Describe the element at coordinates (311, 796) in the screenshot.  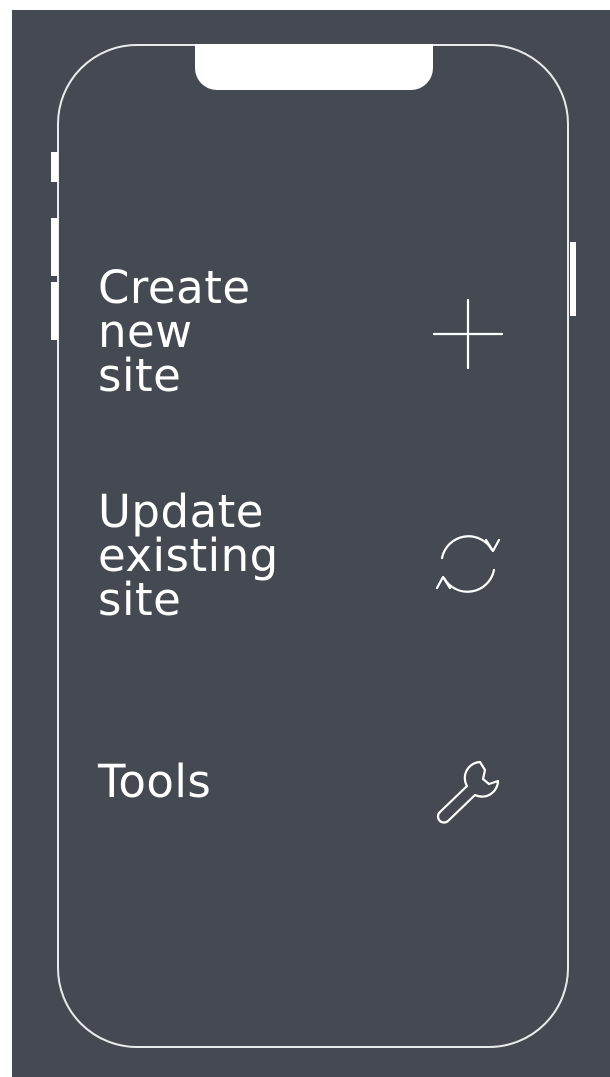
I see `menu-item-tools: Tools` at that location.